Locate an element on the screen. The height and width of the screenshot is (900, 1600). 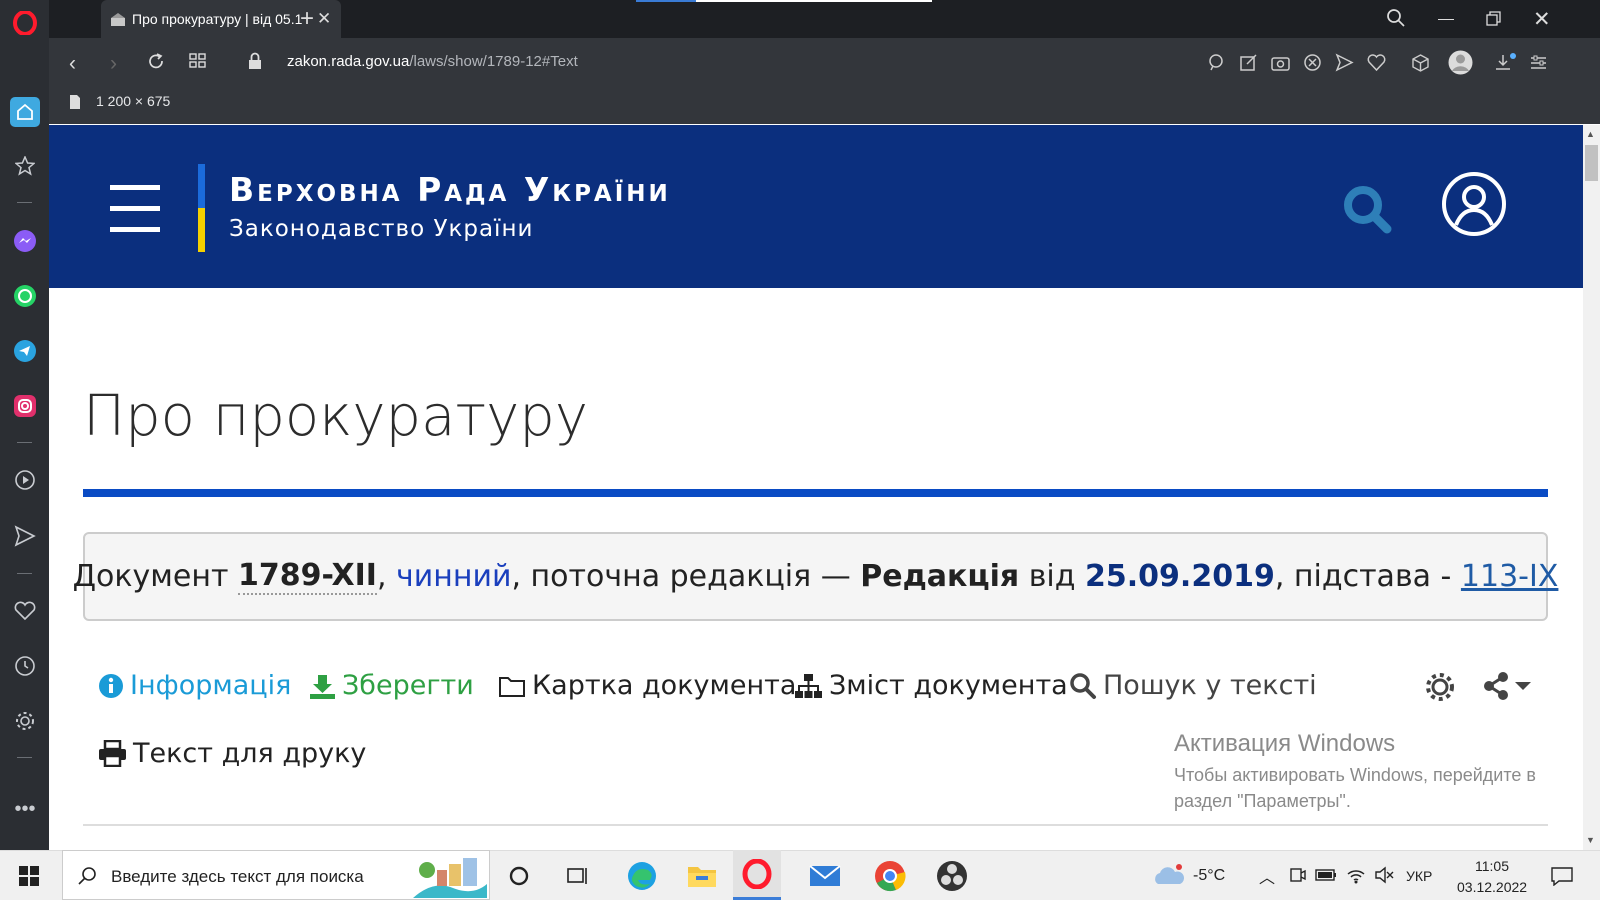
save-button: Зберегти is located at coordinates (391, 685).